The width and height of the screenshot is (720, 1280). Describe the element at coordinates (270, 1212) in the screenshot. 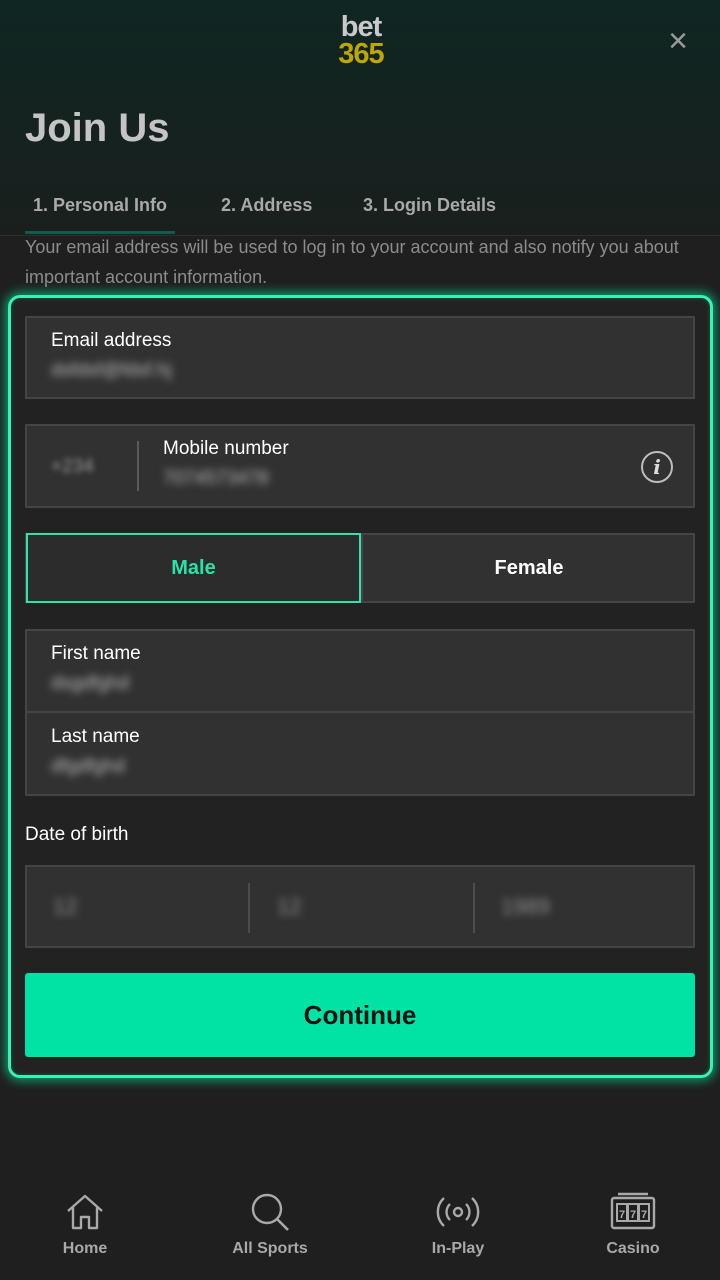

I see `search-icon` at that location.